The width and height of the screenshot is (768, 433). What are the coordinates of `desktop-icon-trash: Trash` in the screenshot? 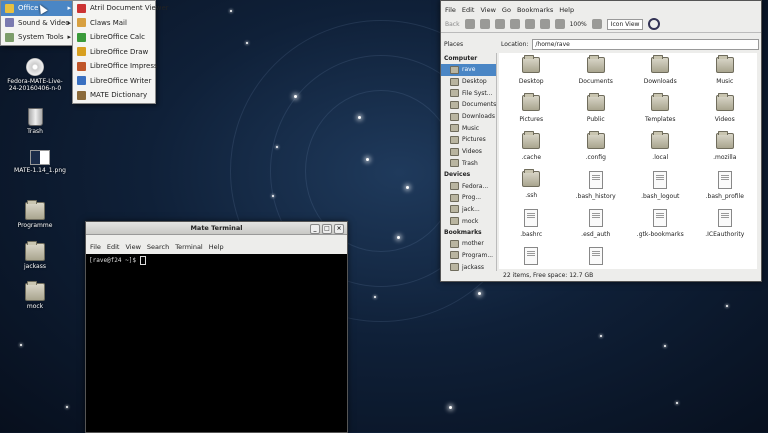 It's located at (35, 121).